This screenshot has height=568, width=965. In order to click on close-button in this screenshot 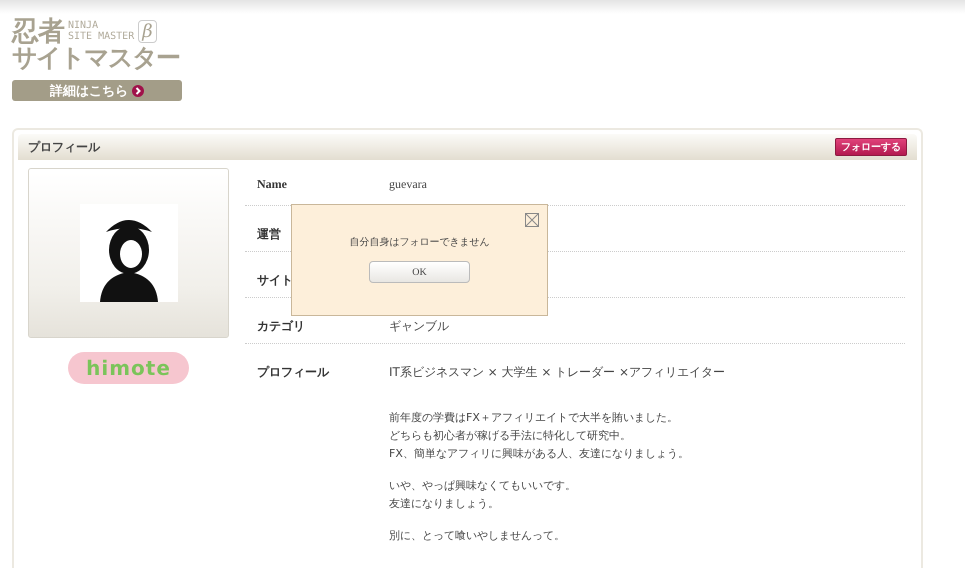, I will do `click(532, 220)`.